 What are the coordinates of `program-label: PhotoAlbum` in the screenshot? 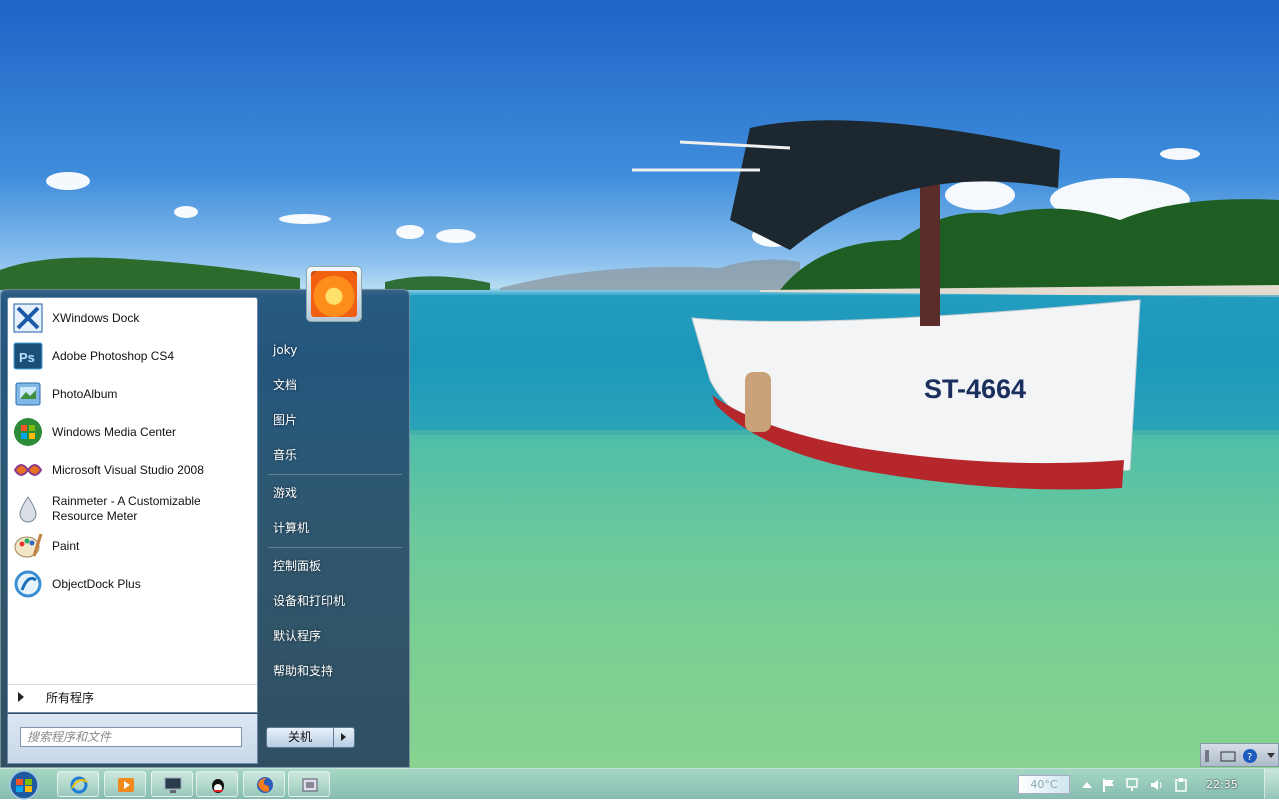 It's located at (85, 393).